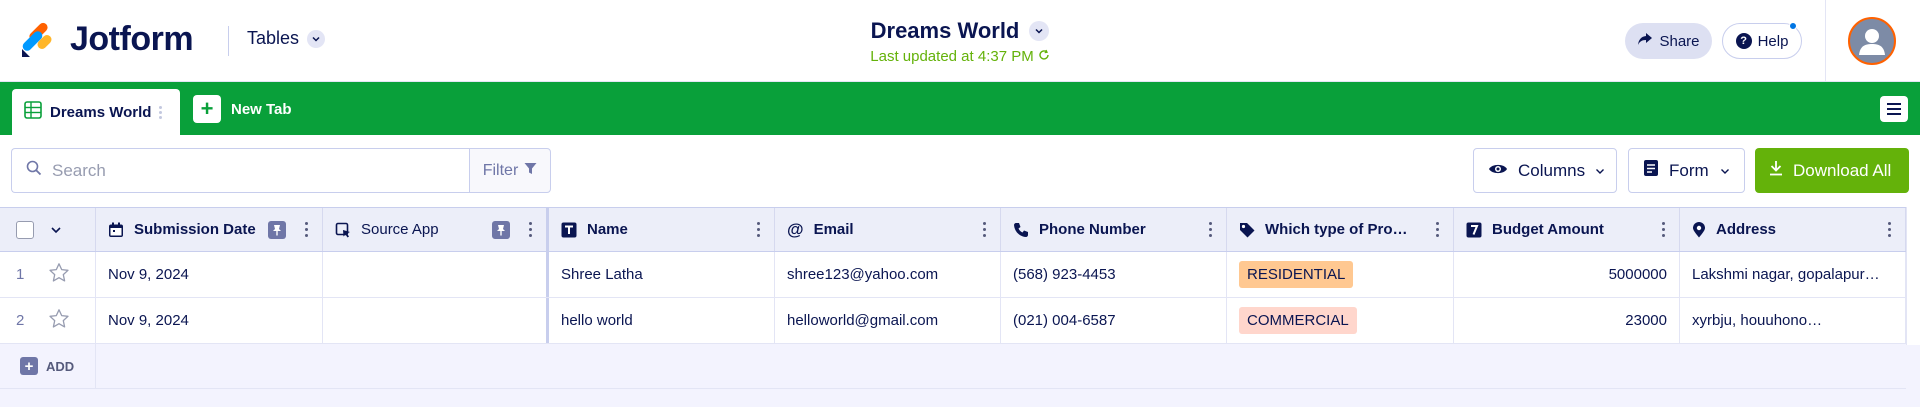  Describe the element at coordinates (662, 229) in the screenshot. I see `column-header-name: Name` at that location.